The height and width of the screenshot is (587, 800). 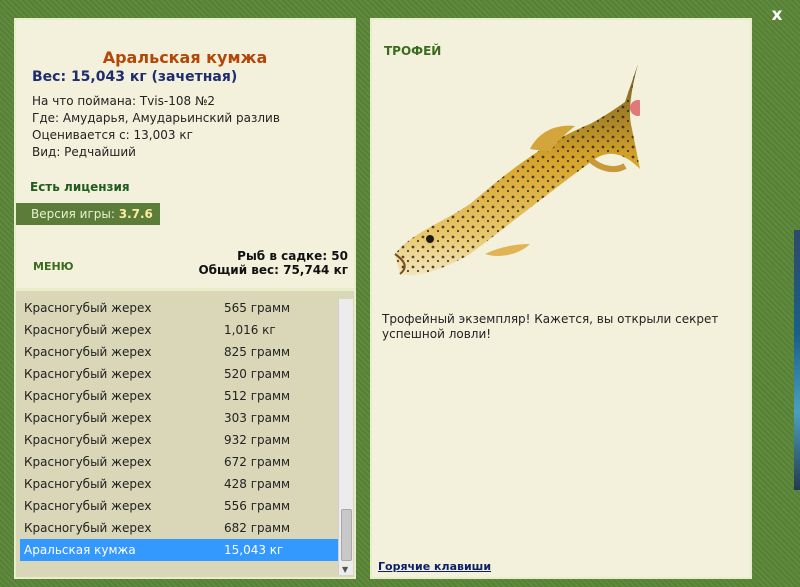 I want to click on catch-list-item: Красногубый жерех 520 грамм, so click(x=180, y=374).